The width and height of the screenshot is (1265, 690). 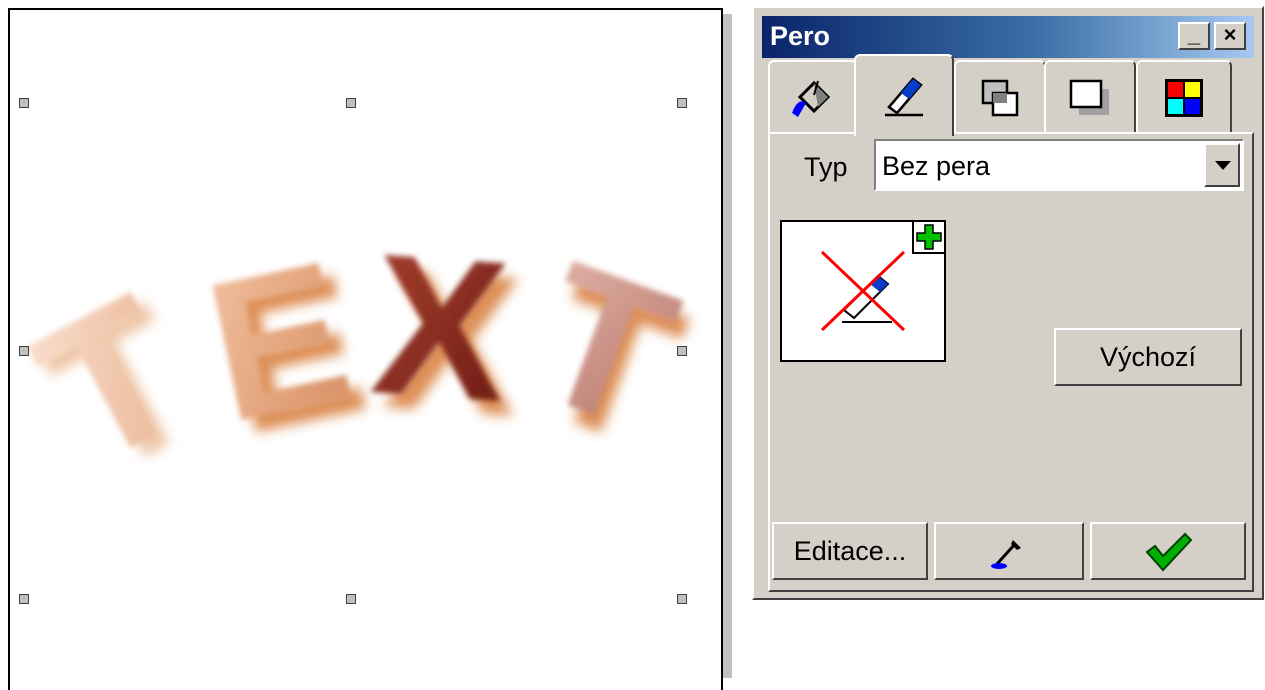 I want to click on plus-icon, so click(x=929, y=237).